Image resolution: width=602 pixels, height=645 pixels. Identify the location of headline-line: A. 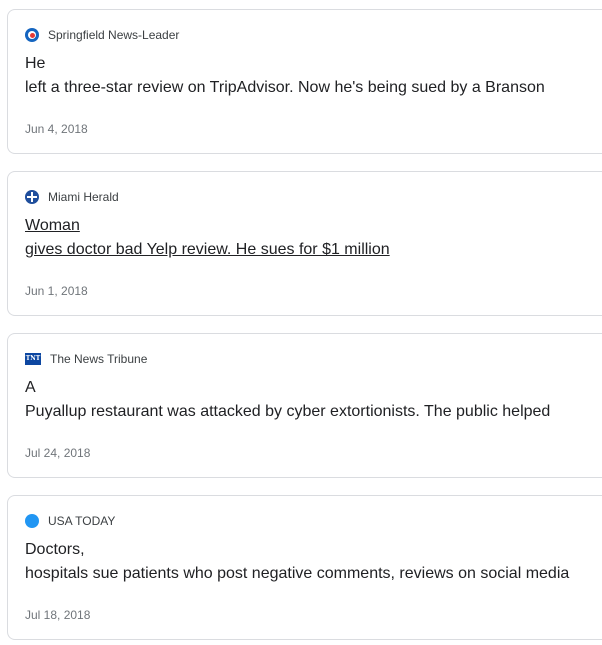
(313, 388).